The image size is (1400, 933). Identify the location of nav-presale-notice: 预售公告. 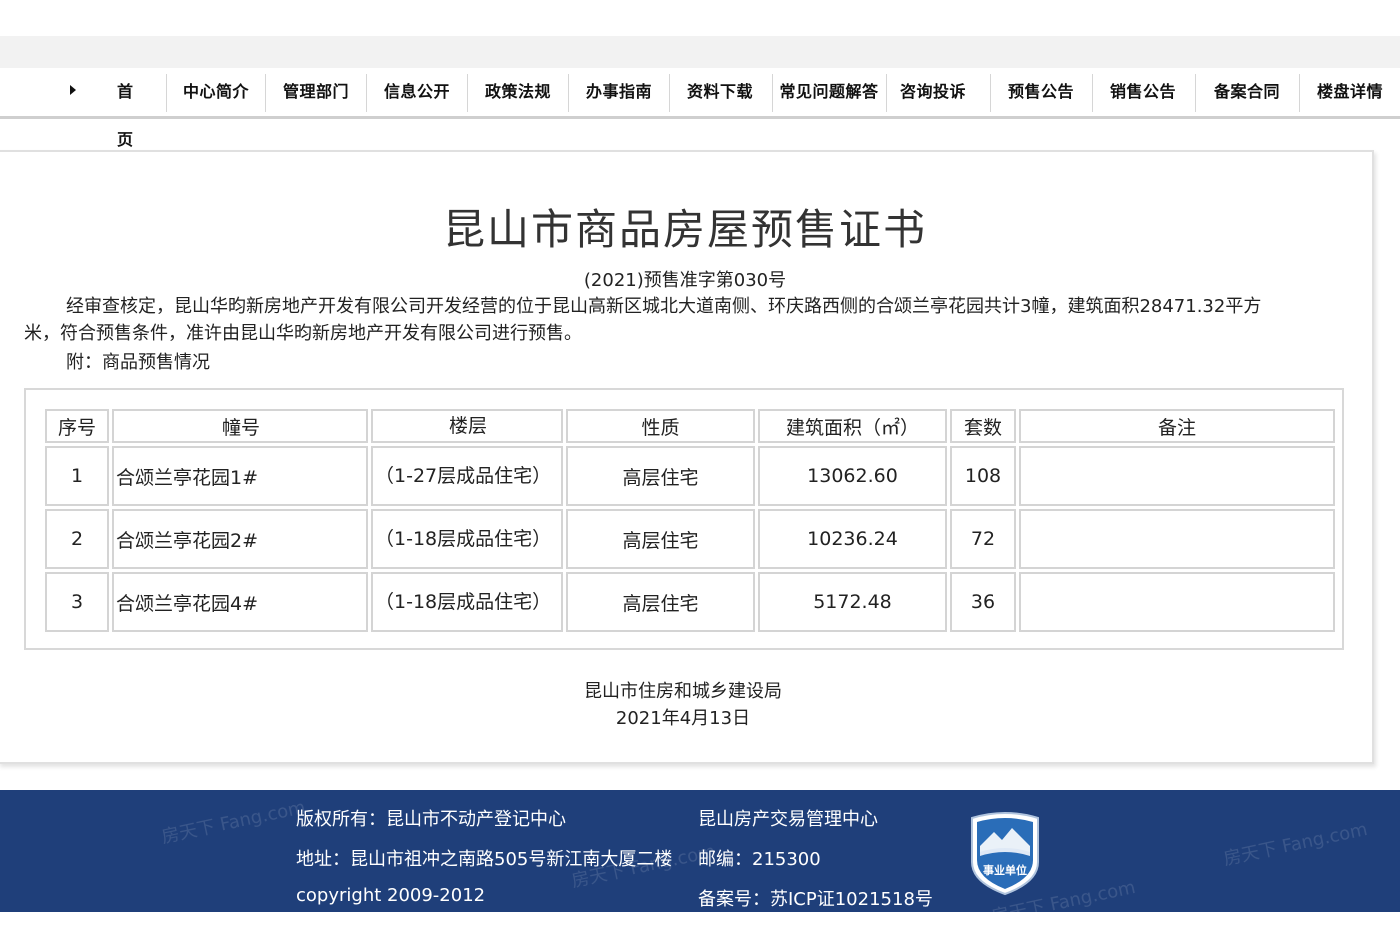
(1041, 92).